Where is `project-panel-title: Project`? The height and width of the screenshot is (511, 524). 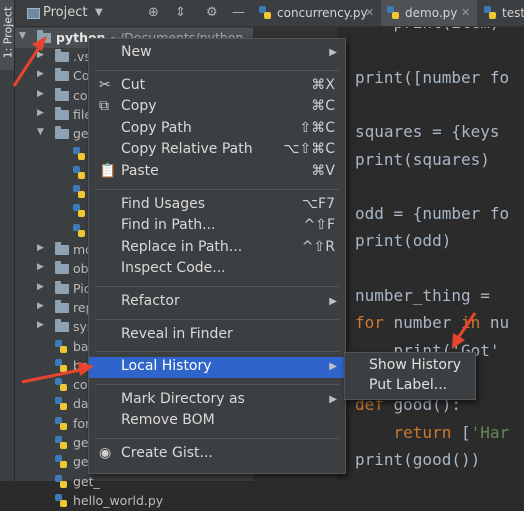
project-panel-title: Project is located at coordinates (65, 12).